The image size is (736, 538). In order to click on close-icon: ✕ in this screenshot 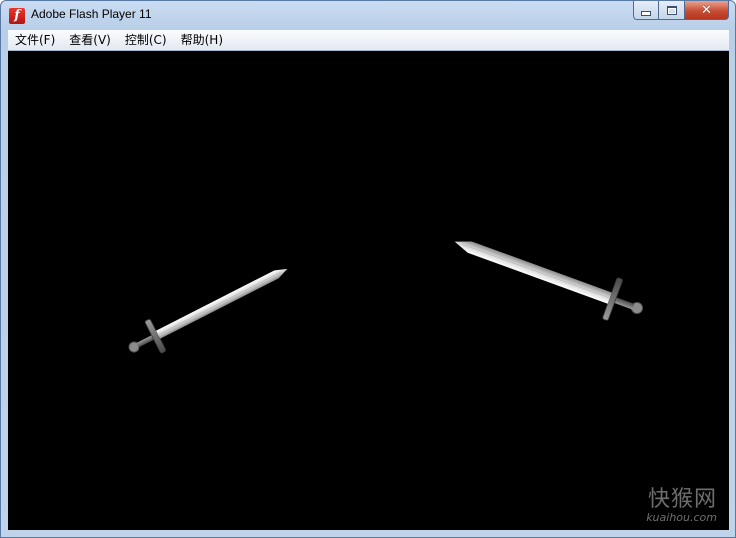, I will do `click(706, 10)`.